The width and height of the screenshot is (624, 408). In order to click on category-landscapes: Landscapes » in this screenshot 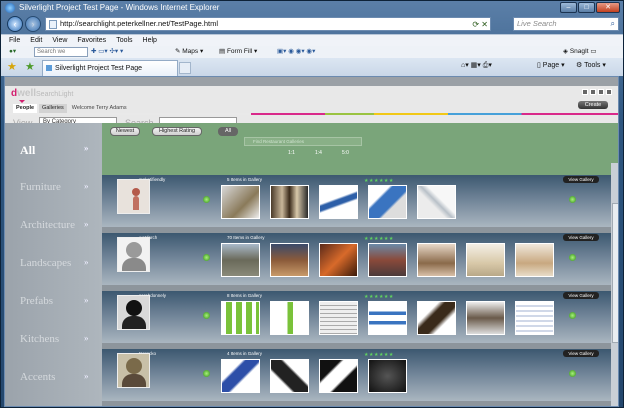, I will do `click(54, 263)`.